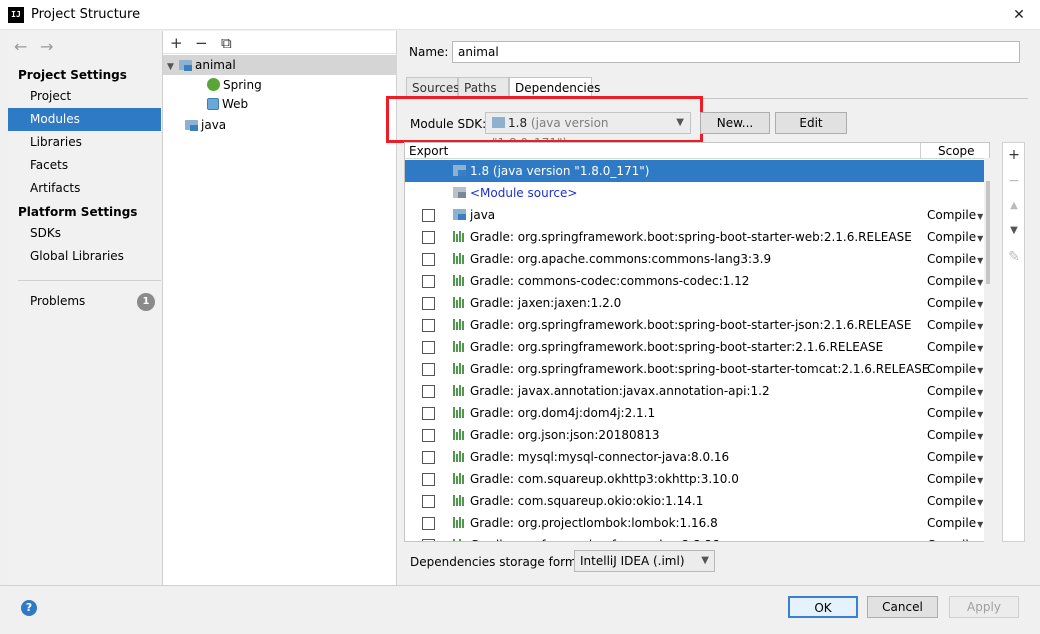 The width and height of the screenshot is (1040, 634). Describe the element at coordinates (697, 193) in the screenshot. I see `table-row-module-source: <Module source>` at that location.